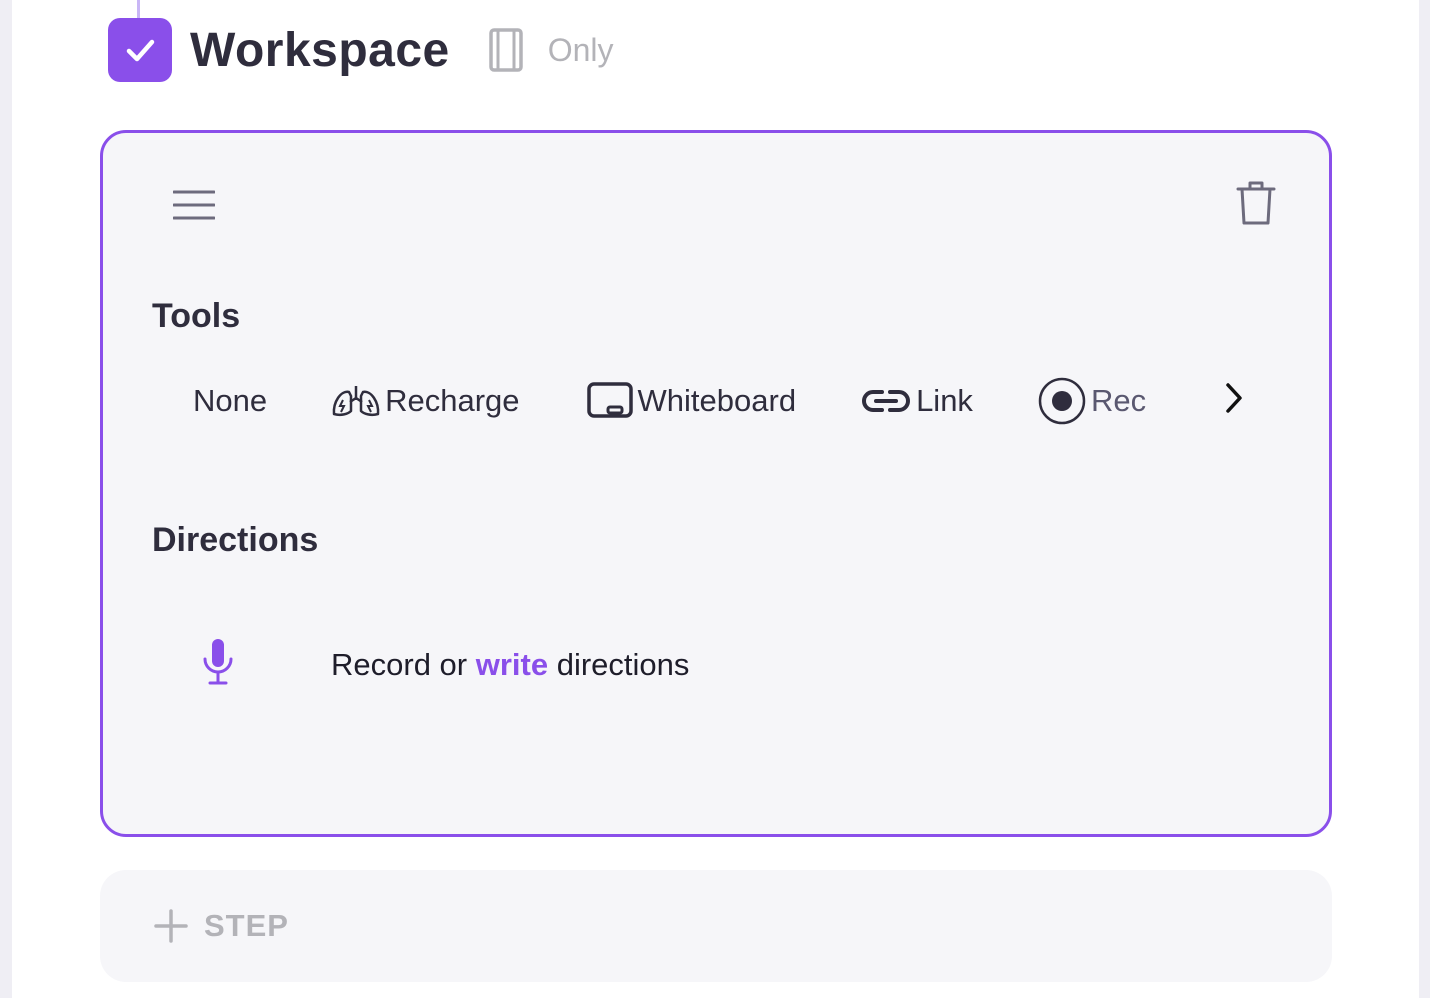  I want to click on directions-prompt: Record or write directions, so click(510, 665).